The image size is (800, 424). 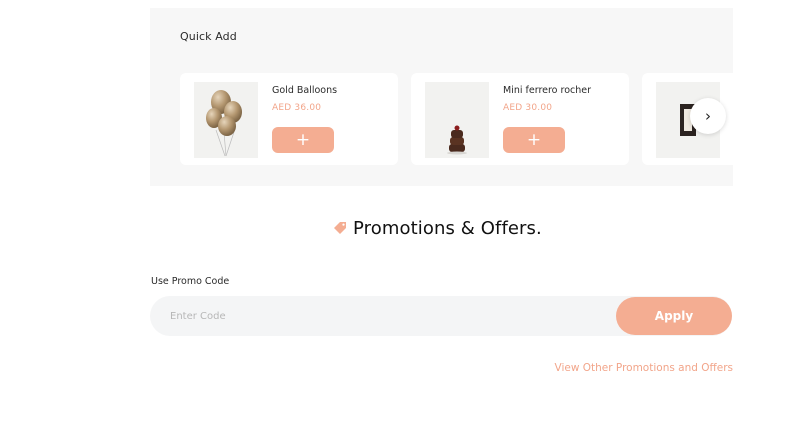 What do you see at coordinates (226, 120) in the screenshot?
I see `product-image-gold-balloons` at bounding box center [226, 120].